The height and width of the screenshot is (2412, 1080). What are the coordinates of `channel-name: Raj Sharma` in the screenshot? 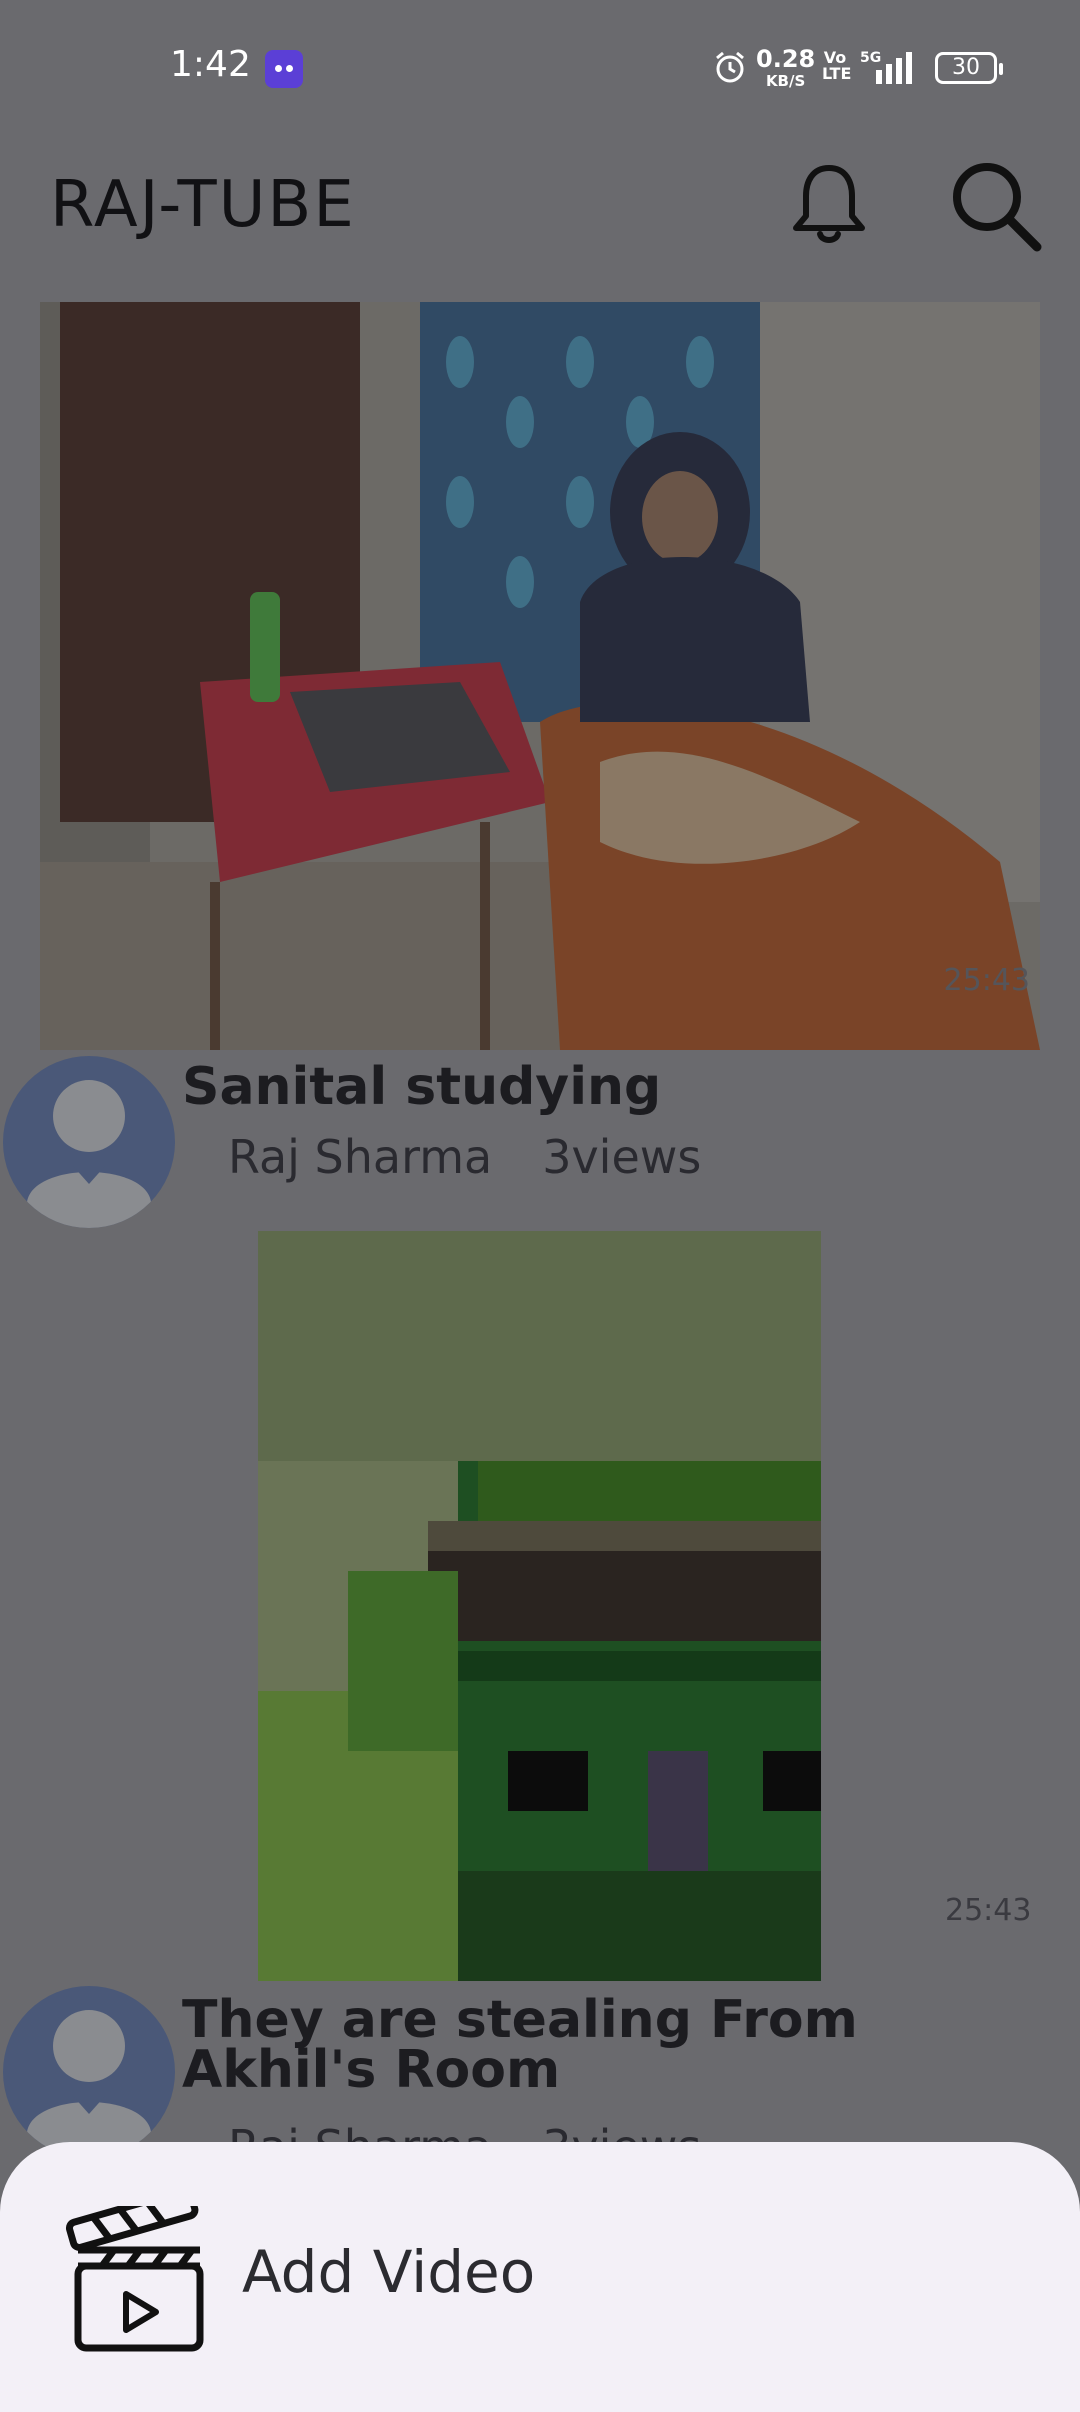 It's located at (360, 1157).